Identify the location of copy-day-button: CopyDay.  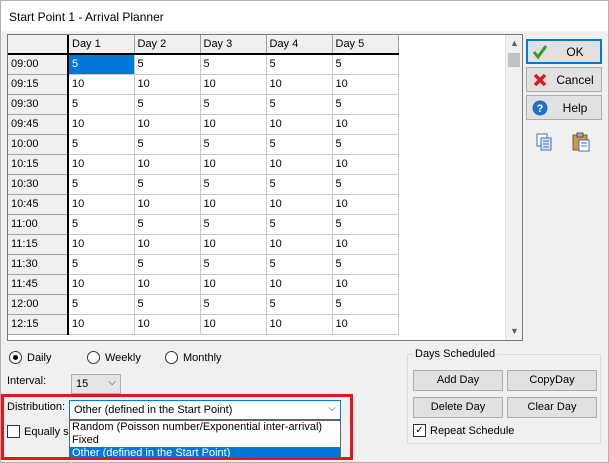
(552, 380).